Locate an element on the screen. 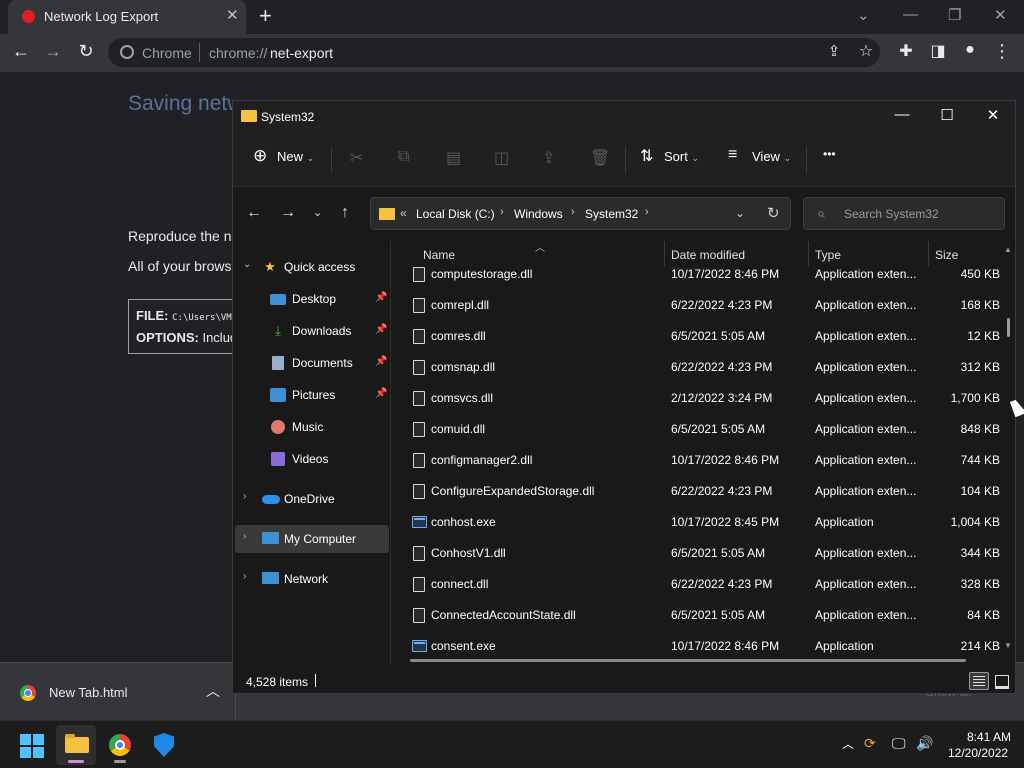  scroll-down-icon: ▼ is located at coordinates (1008, 645).